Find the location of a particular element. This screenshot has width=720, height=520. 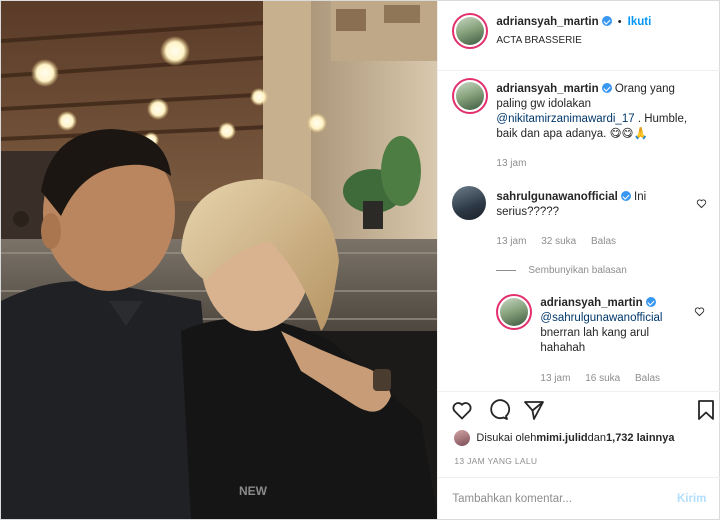

author-avatar is located at coordinates (470, 31).